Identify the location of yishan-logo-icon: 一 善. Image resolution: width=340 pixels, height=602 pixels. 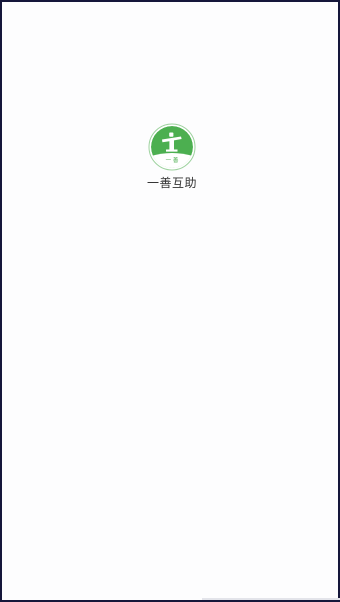
(172, 147).